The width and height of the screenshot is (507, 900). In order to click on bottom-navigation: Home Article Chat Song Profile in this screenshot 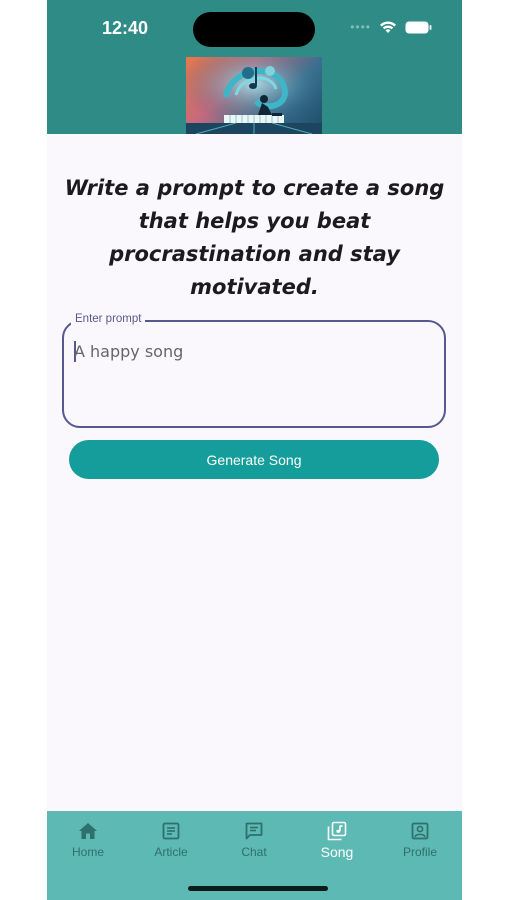, I will do `click(254, 855)`.